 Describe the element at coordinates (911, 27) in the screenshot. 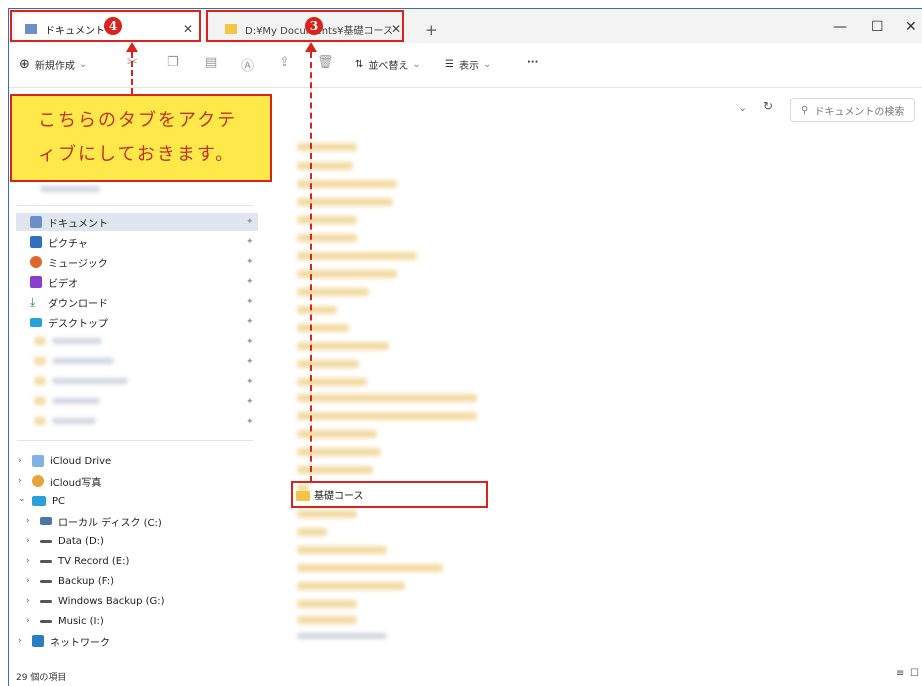

I see `close-button: ✕` at that location.